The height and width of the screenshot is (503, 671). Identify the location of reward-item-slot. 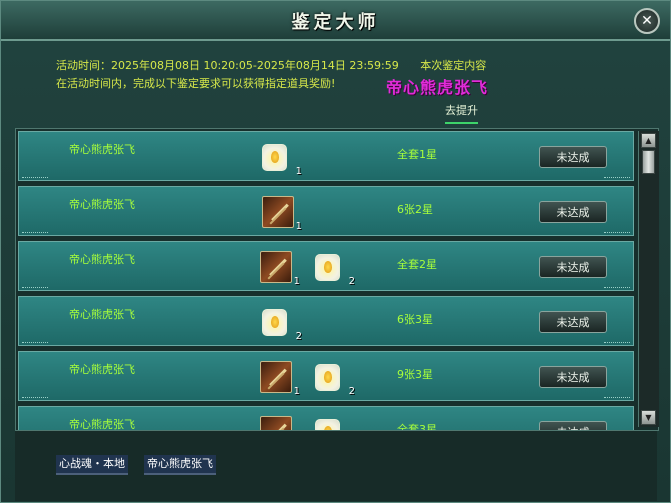
(332, 423).